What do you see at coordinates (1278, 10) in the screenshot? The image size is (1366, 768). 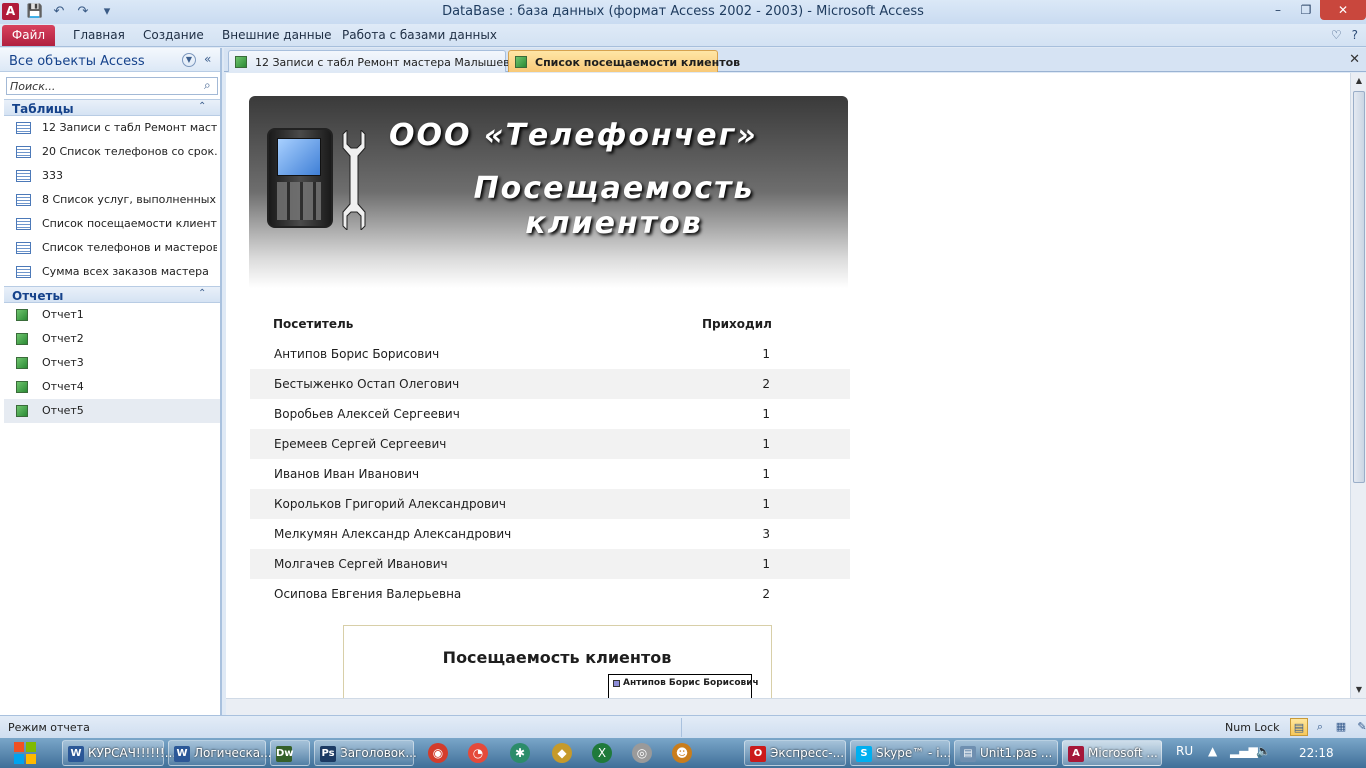 I see `minimize-button: –` at bounding box center [1278, 10].